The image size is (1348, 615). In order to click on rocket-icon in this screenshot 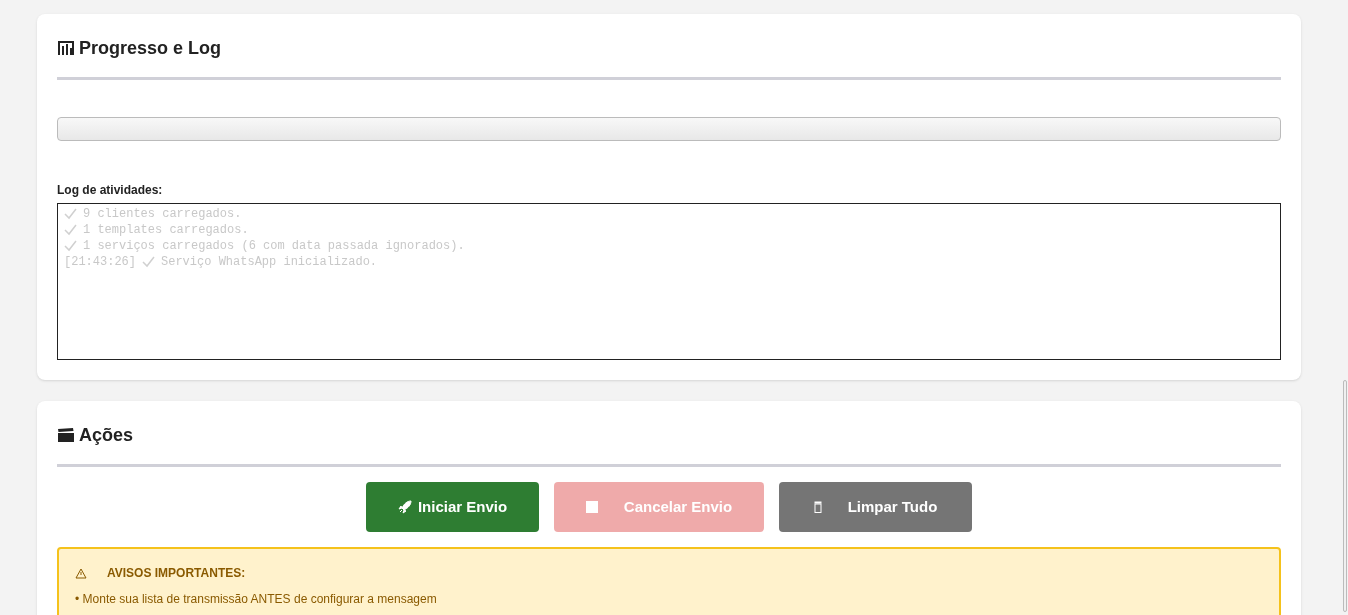, I will do `click(404, 507)`.